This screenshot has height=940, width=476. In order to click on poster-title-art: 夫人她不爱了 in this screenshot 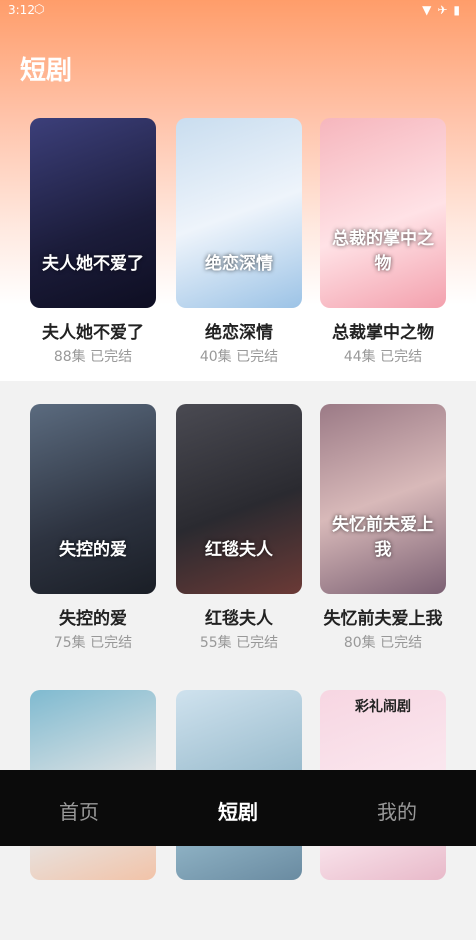, I will do `click(93, 264)`.